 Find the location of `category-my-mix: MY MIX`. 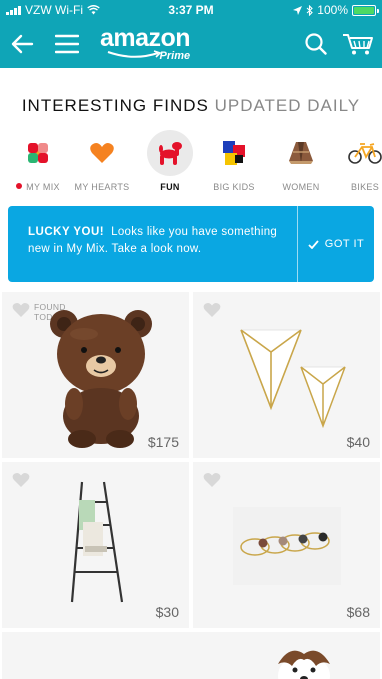

category-my-mix: MY MIX is located at coordinates (38, 161).